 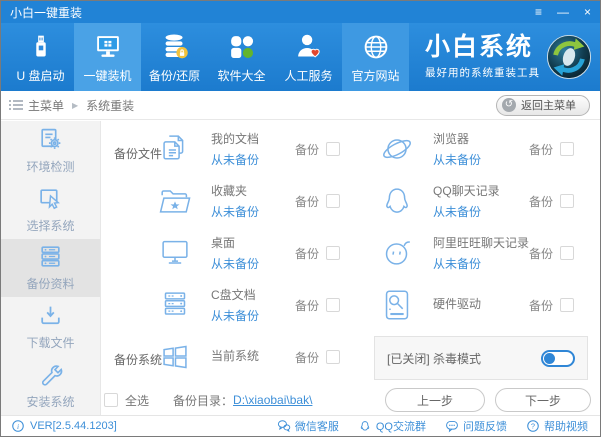 I want to click on backup-item-desktop: 桌面 从未备份 备份, so click(x=246, y=253).